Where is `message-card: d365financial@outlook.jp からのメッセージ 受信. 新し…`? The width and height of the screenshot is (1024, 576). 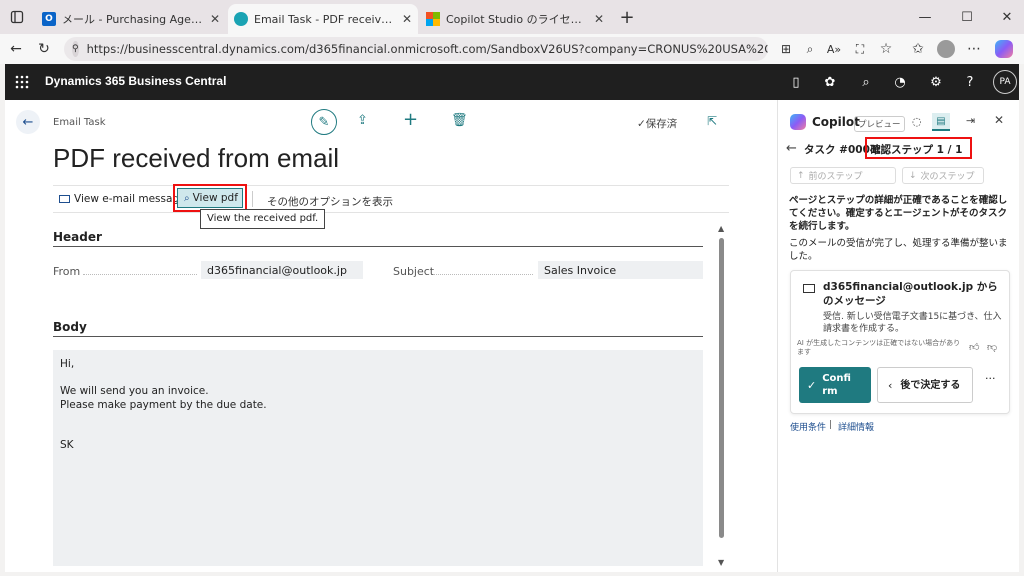
message-card: d365financial@outlook.jp からのメッセージ 受信. 新し… is located at coordinates (900, 342).